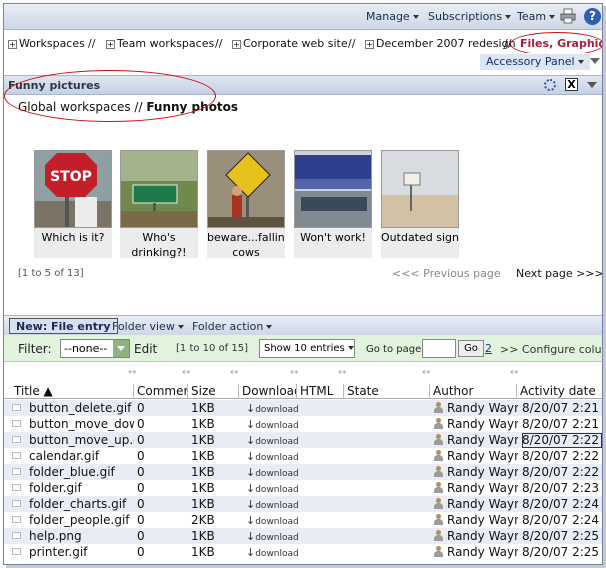 This screenshot has width=606, height=568. Describe the element at coordinates (80, 107) in the screenshot. I see `workspace-path: Global workspaces //` at that location.